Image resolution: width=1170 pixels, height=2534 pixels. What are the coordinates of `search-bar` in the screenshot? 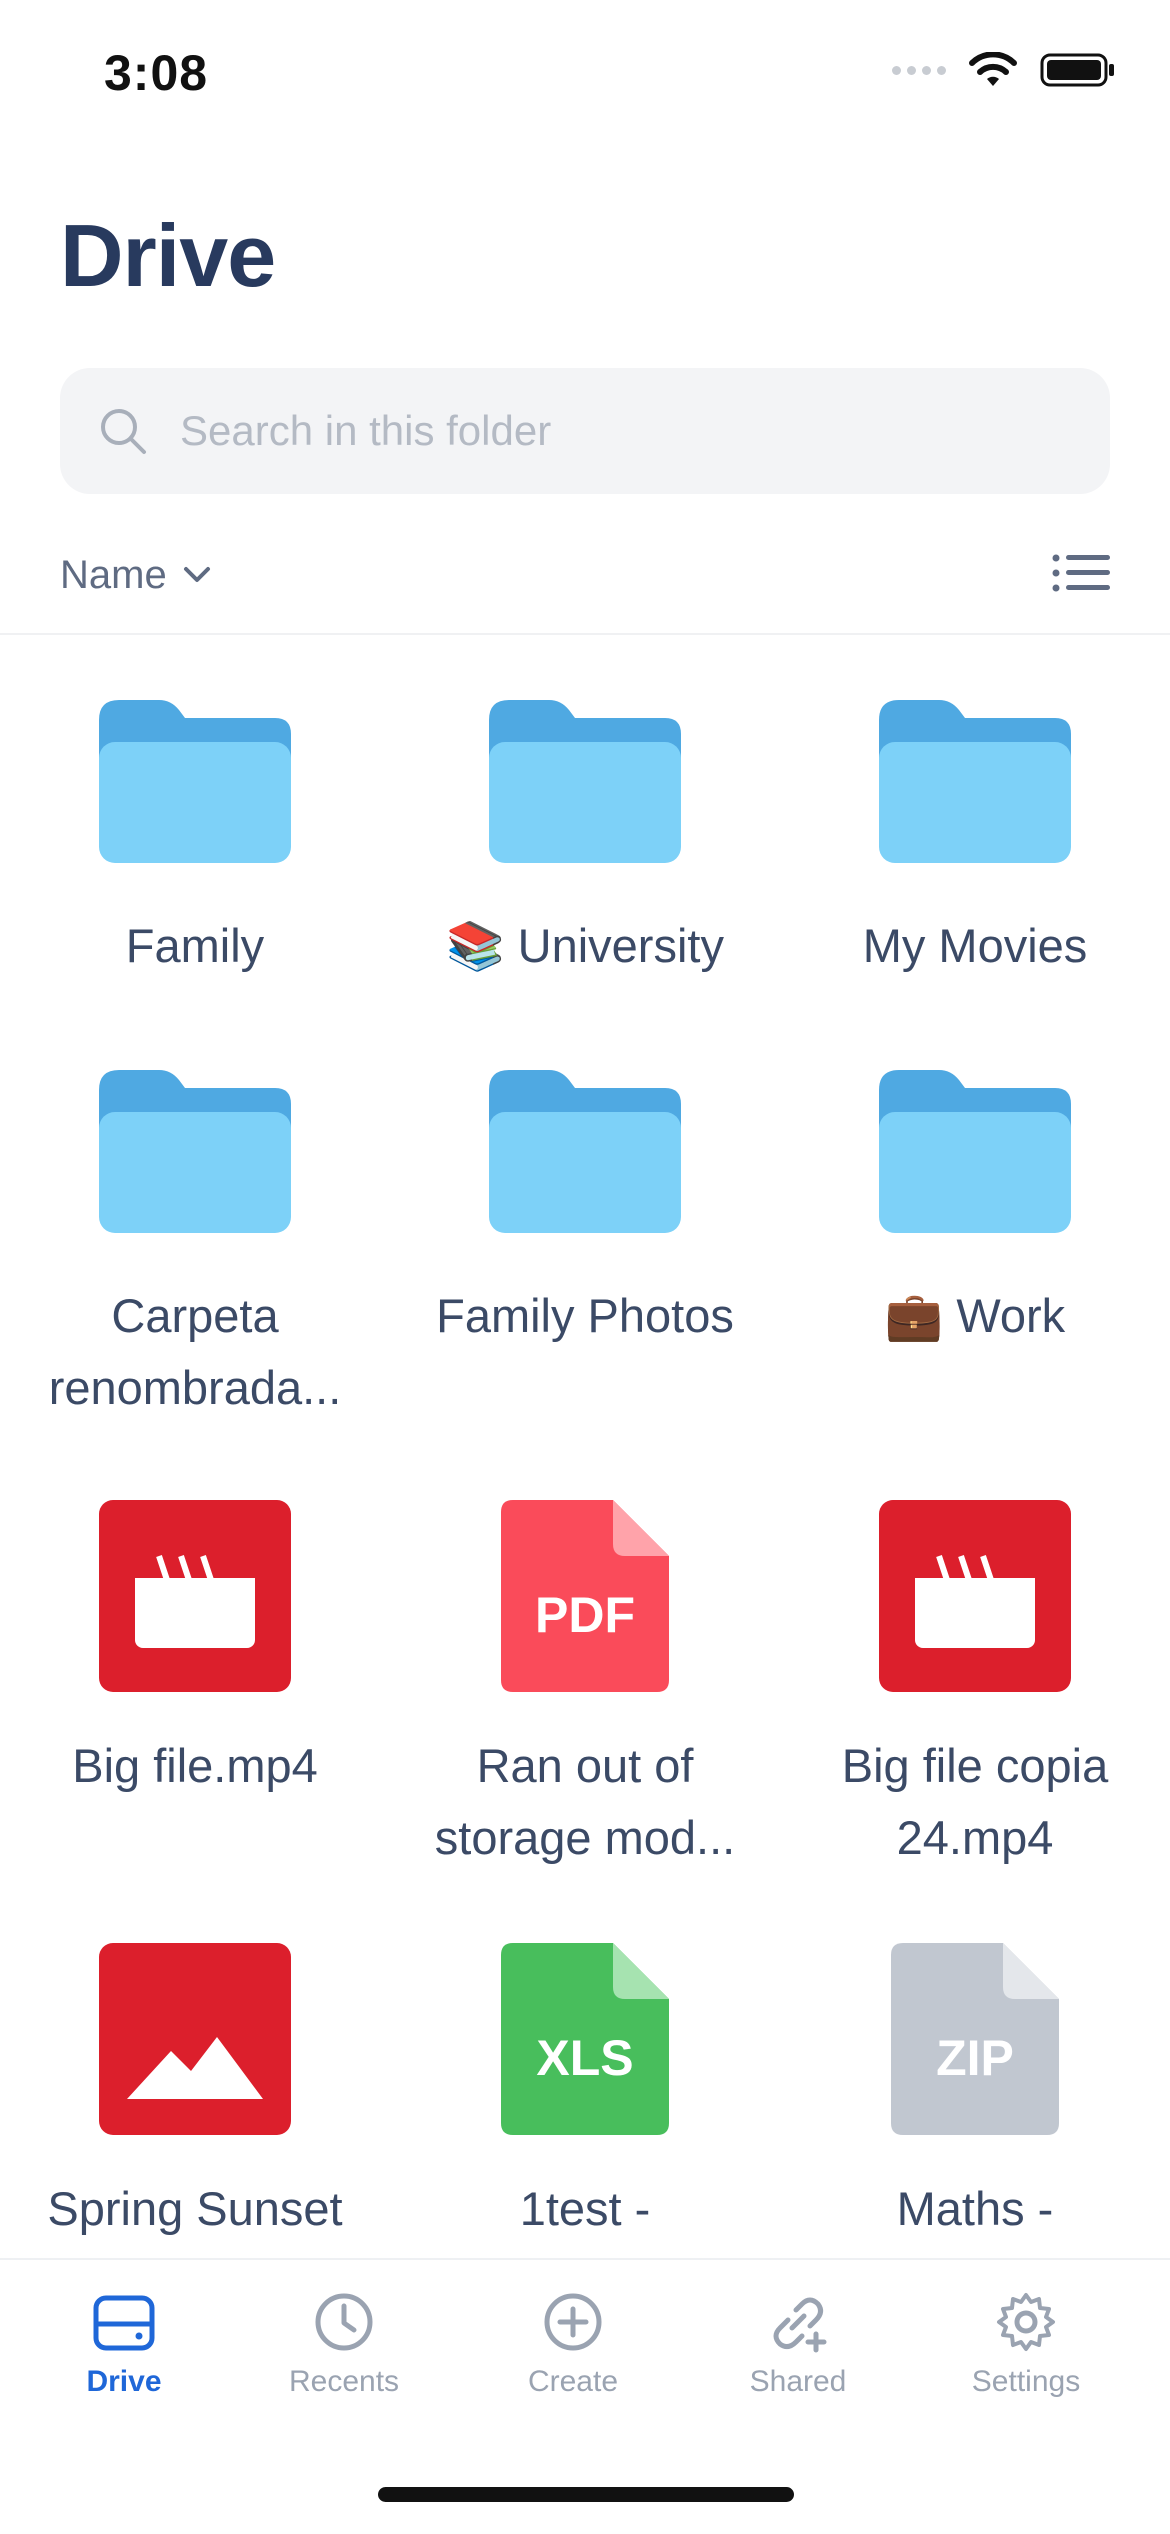 It's located at (585, 431).